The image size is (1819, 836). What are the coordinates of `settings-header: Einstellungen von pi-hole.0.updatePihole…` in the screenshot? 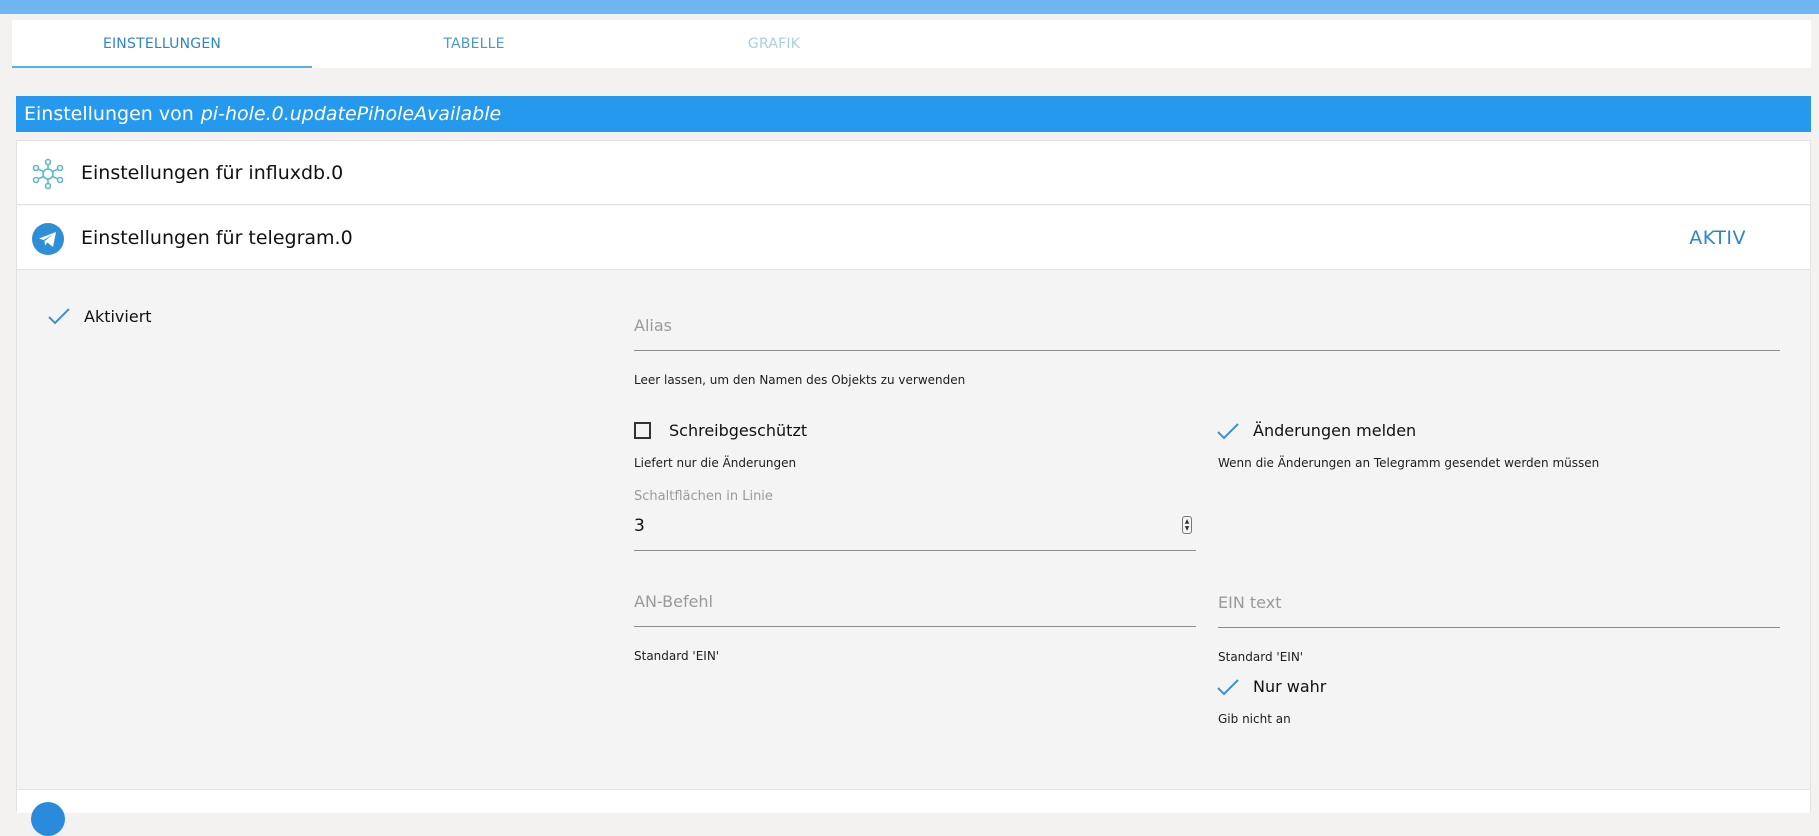 It's located at (913, 114).